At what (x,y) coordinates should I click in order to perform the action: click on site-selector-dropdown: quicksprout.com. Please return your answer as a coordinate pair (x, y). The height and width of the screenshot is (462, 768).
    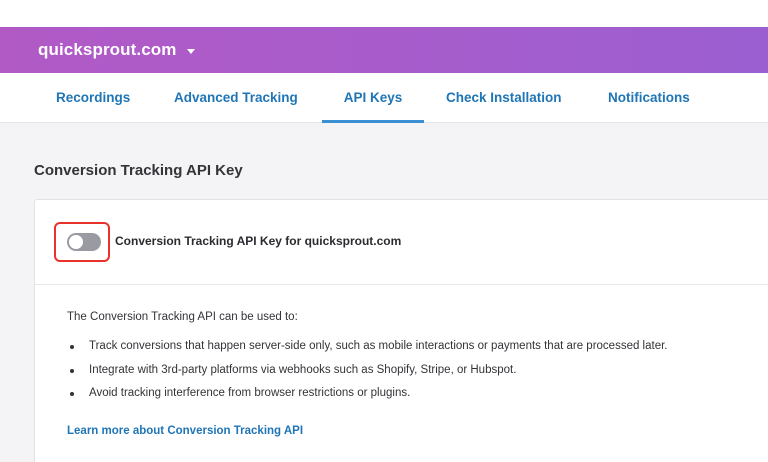
    Looking at the image, I should click on (117, 50).